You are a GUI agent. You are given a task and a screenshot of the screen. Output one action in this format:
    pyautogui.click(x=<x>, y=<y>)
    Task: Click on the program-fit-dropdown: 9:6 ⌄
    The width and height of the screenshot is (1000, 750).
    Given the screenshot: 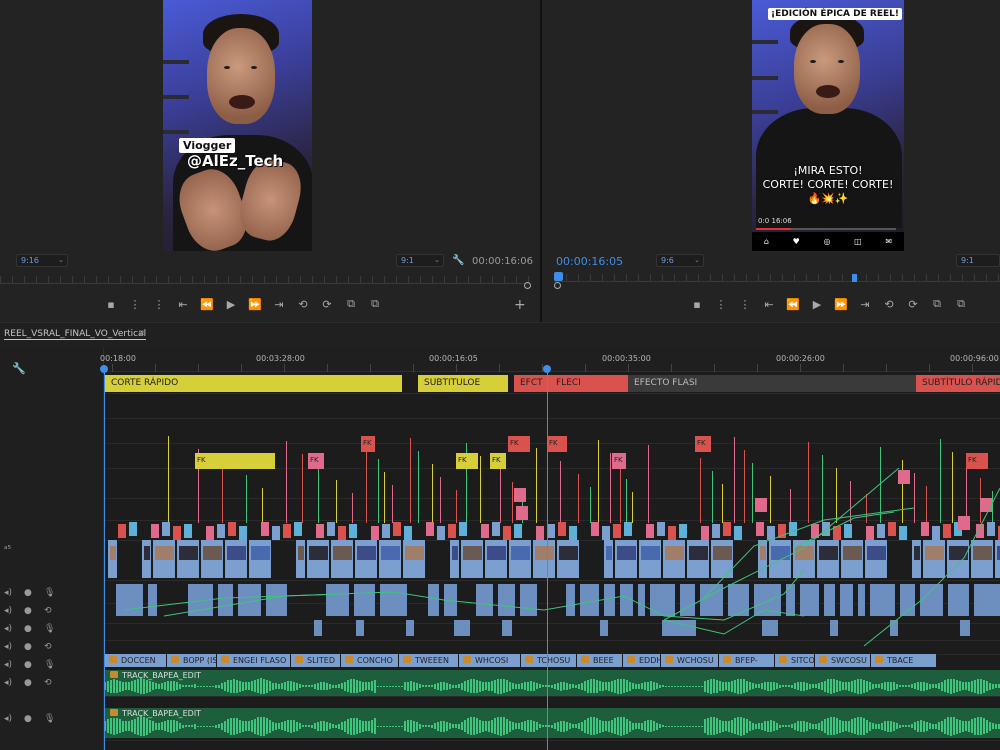 What is the action you would take?
    pyautogui.click(x=680, y=260)
    